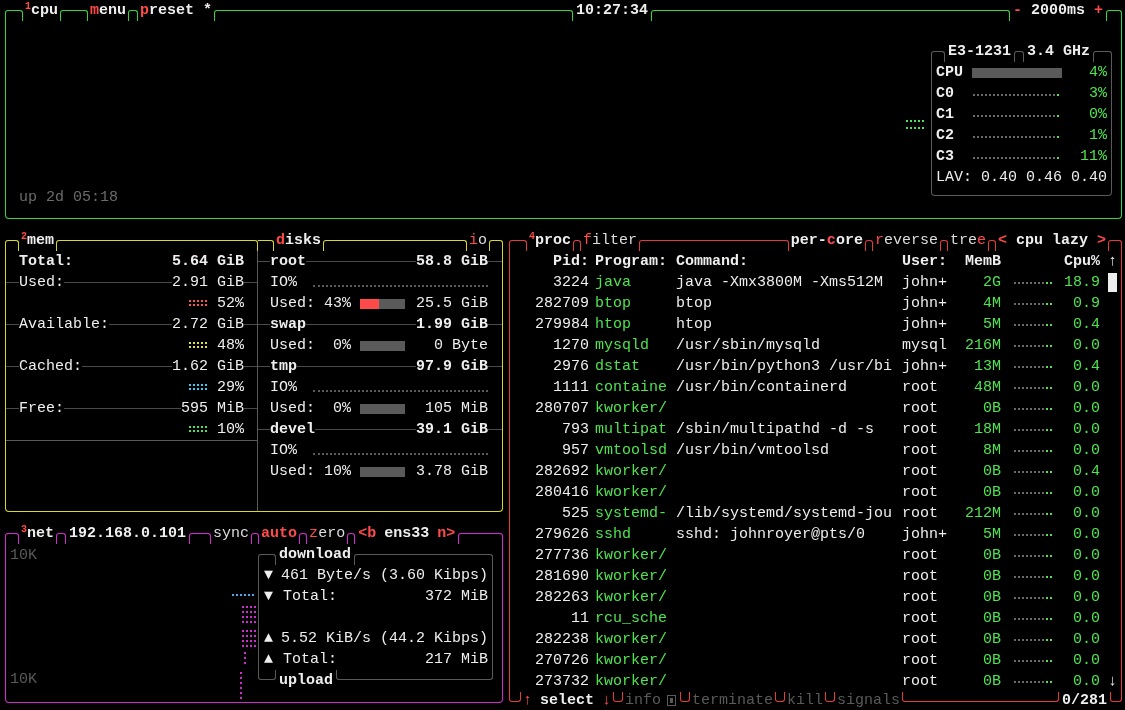 The width and height of the screenshot is (1125, 710). What do you see at coordinates (1002, 240) in the screenshot?
I see `previous-sort-button: <` at bounding box center [1002, 240].